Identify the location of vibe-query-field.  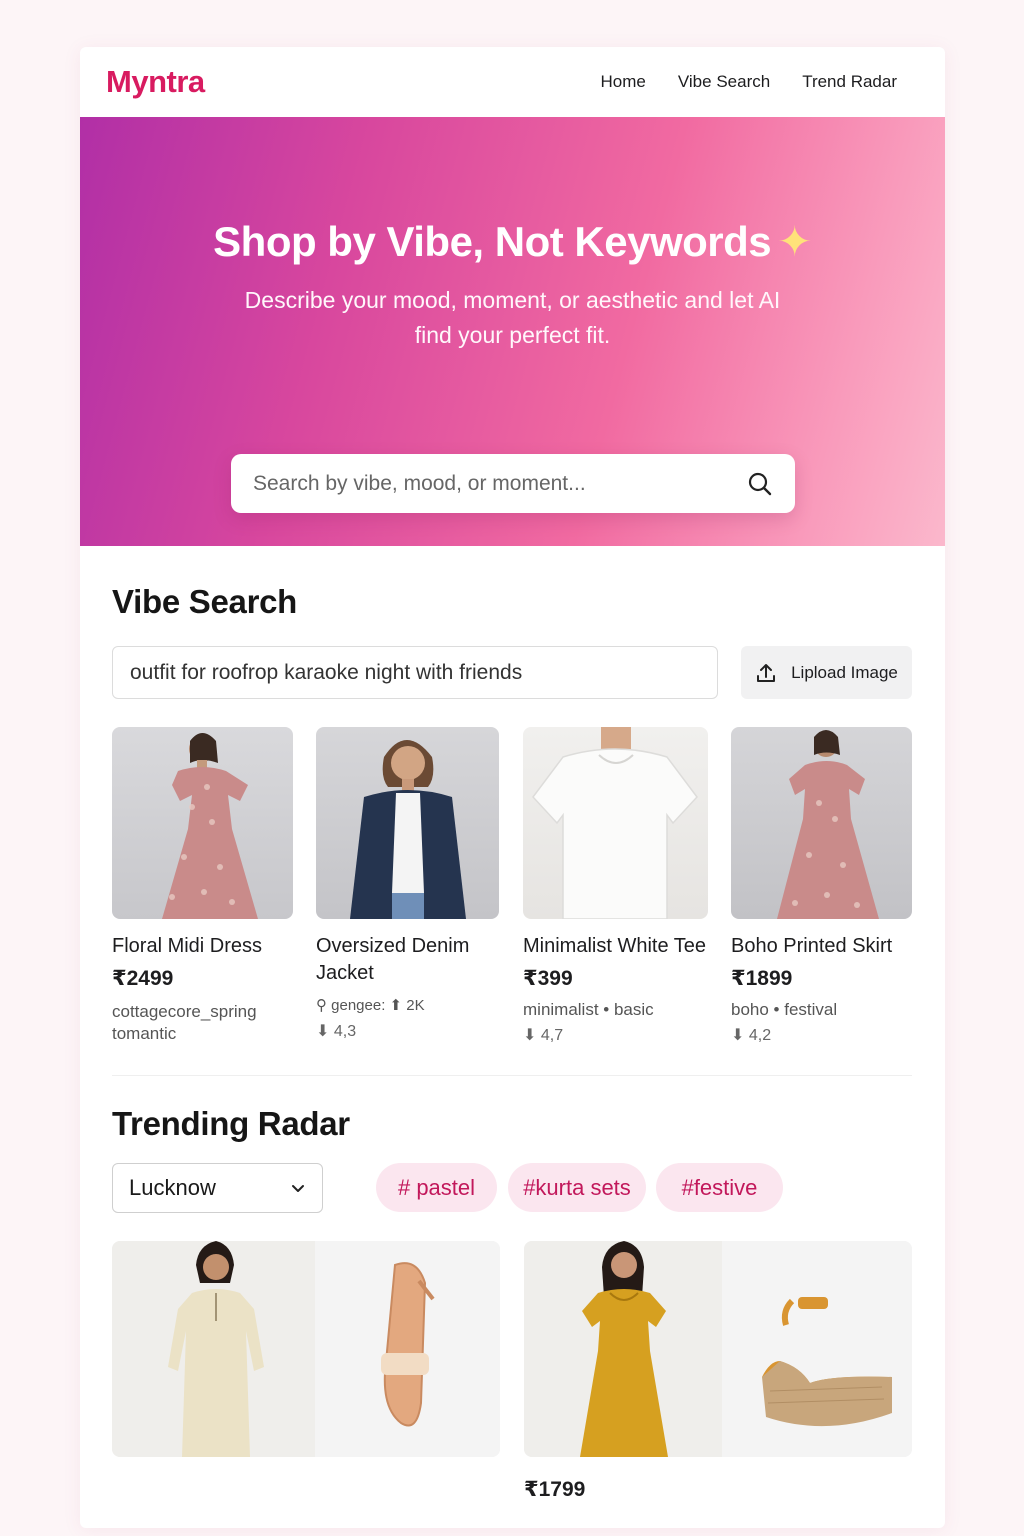
(415, 672).